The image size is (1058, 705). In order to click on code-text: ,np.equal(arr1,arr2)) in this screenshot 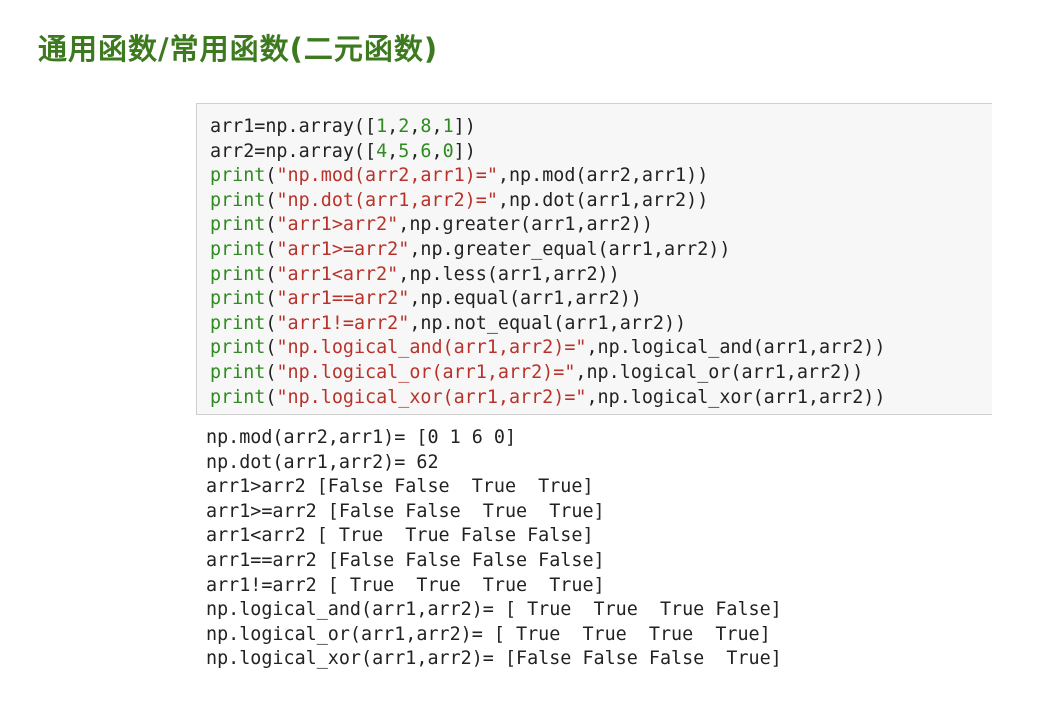, I will do `click(525, 299)`.